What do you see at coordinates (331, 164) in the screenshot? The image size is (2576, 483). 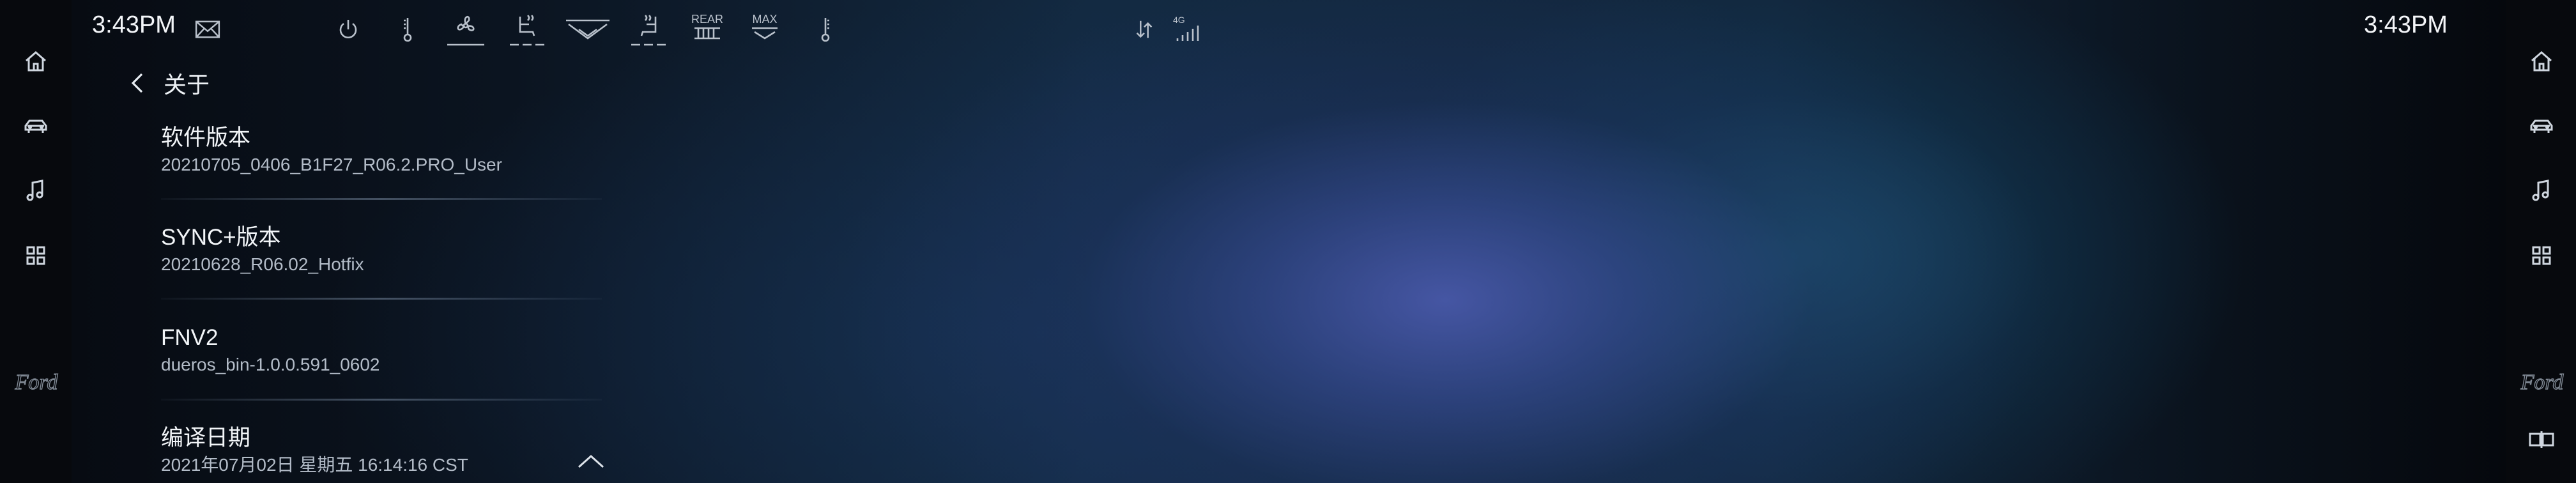 I see `item-value: 20210705_0406_B1F27_R06.2.PRO_User` at bounding box center [331, 164].